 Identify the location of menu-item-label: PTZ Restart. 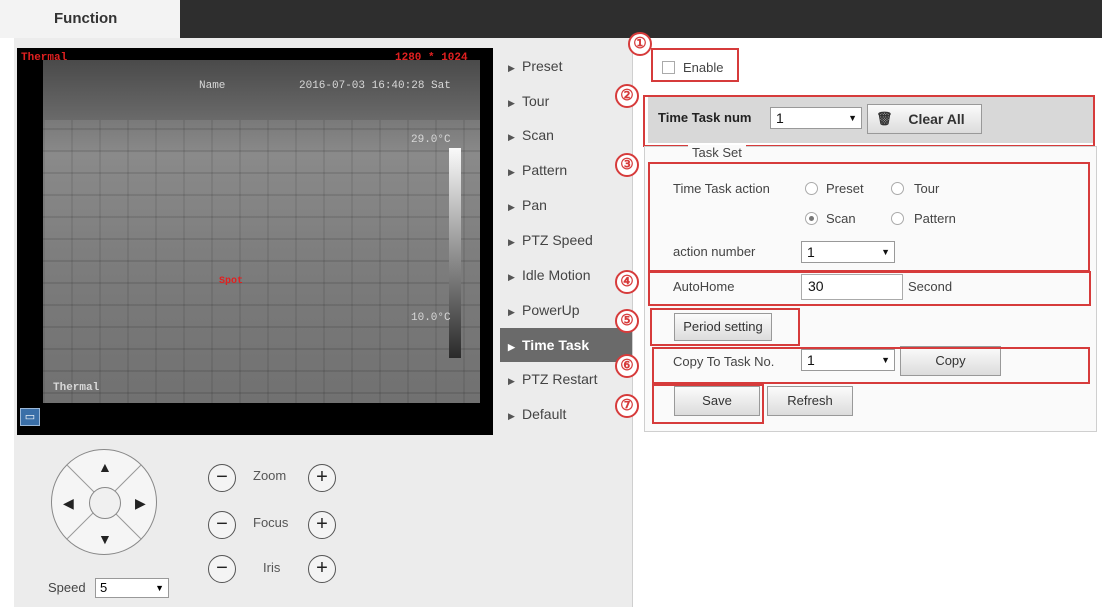
(560, 379).